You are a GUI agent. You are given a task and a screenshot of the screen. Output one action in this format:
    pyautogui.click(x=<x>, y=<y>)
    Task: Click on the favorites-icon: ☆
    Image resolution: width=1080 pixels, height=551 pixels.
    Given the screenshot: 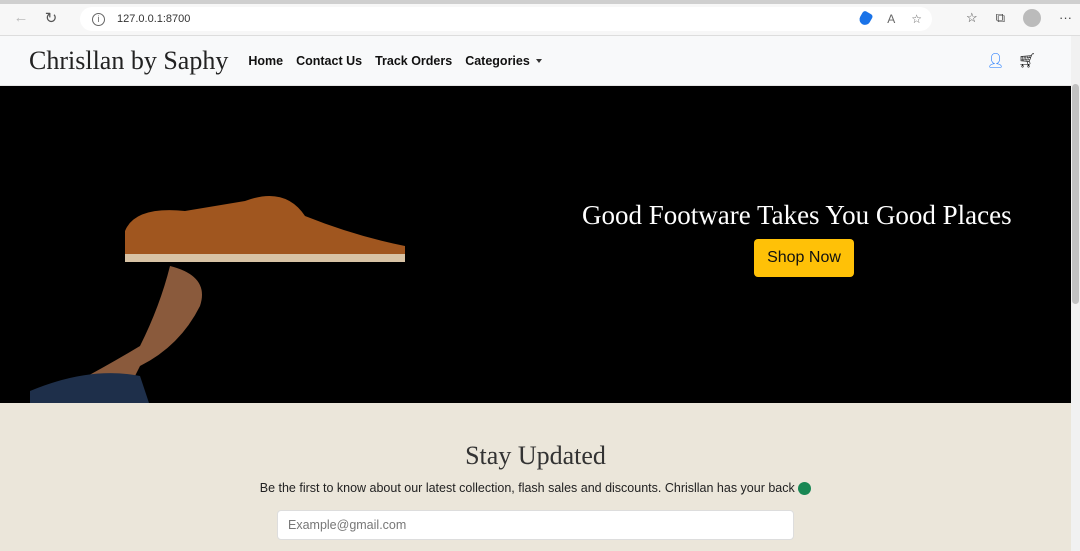 What is the action you would take?
    pyautogui.click(x=972, y=18)
    